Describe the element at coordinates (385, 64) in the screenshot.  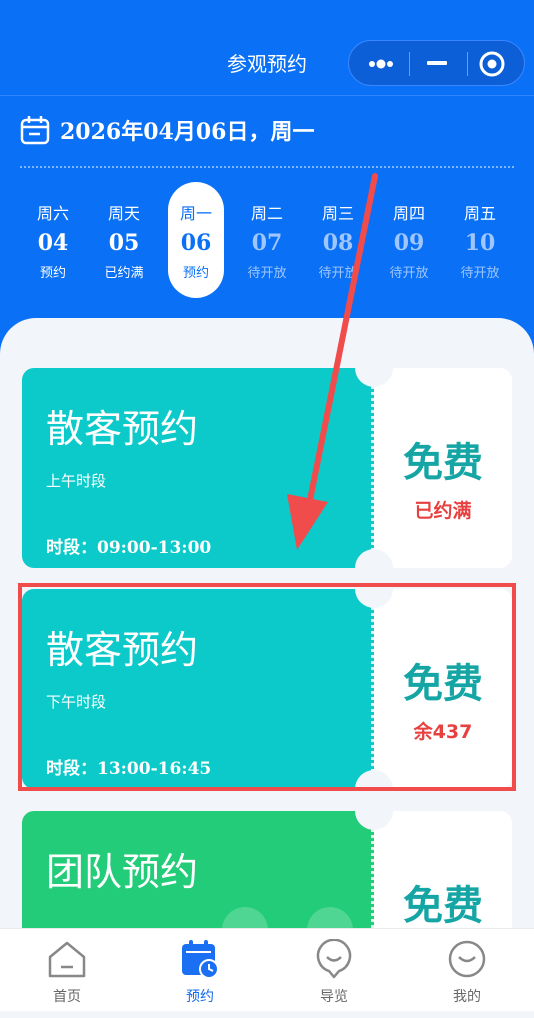
I see `more-menu-icon` at that location.